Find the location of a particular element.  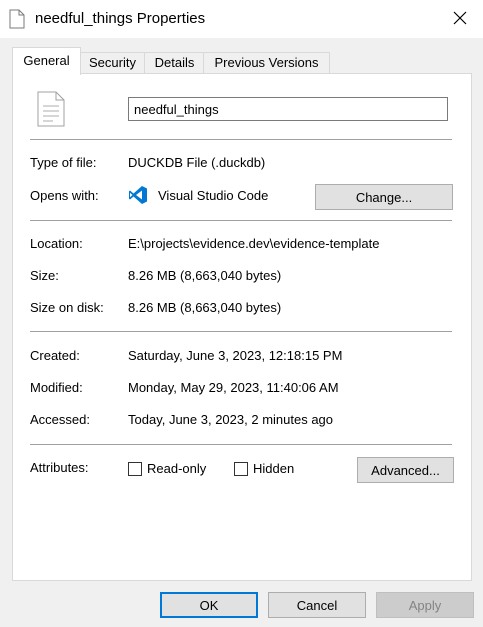

hidden-label: Hidden is located at coordinates (273, 468).